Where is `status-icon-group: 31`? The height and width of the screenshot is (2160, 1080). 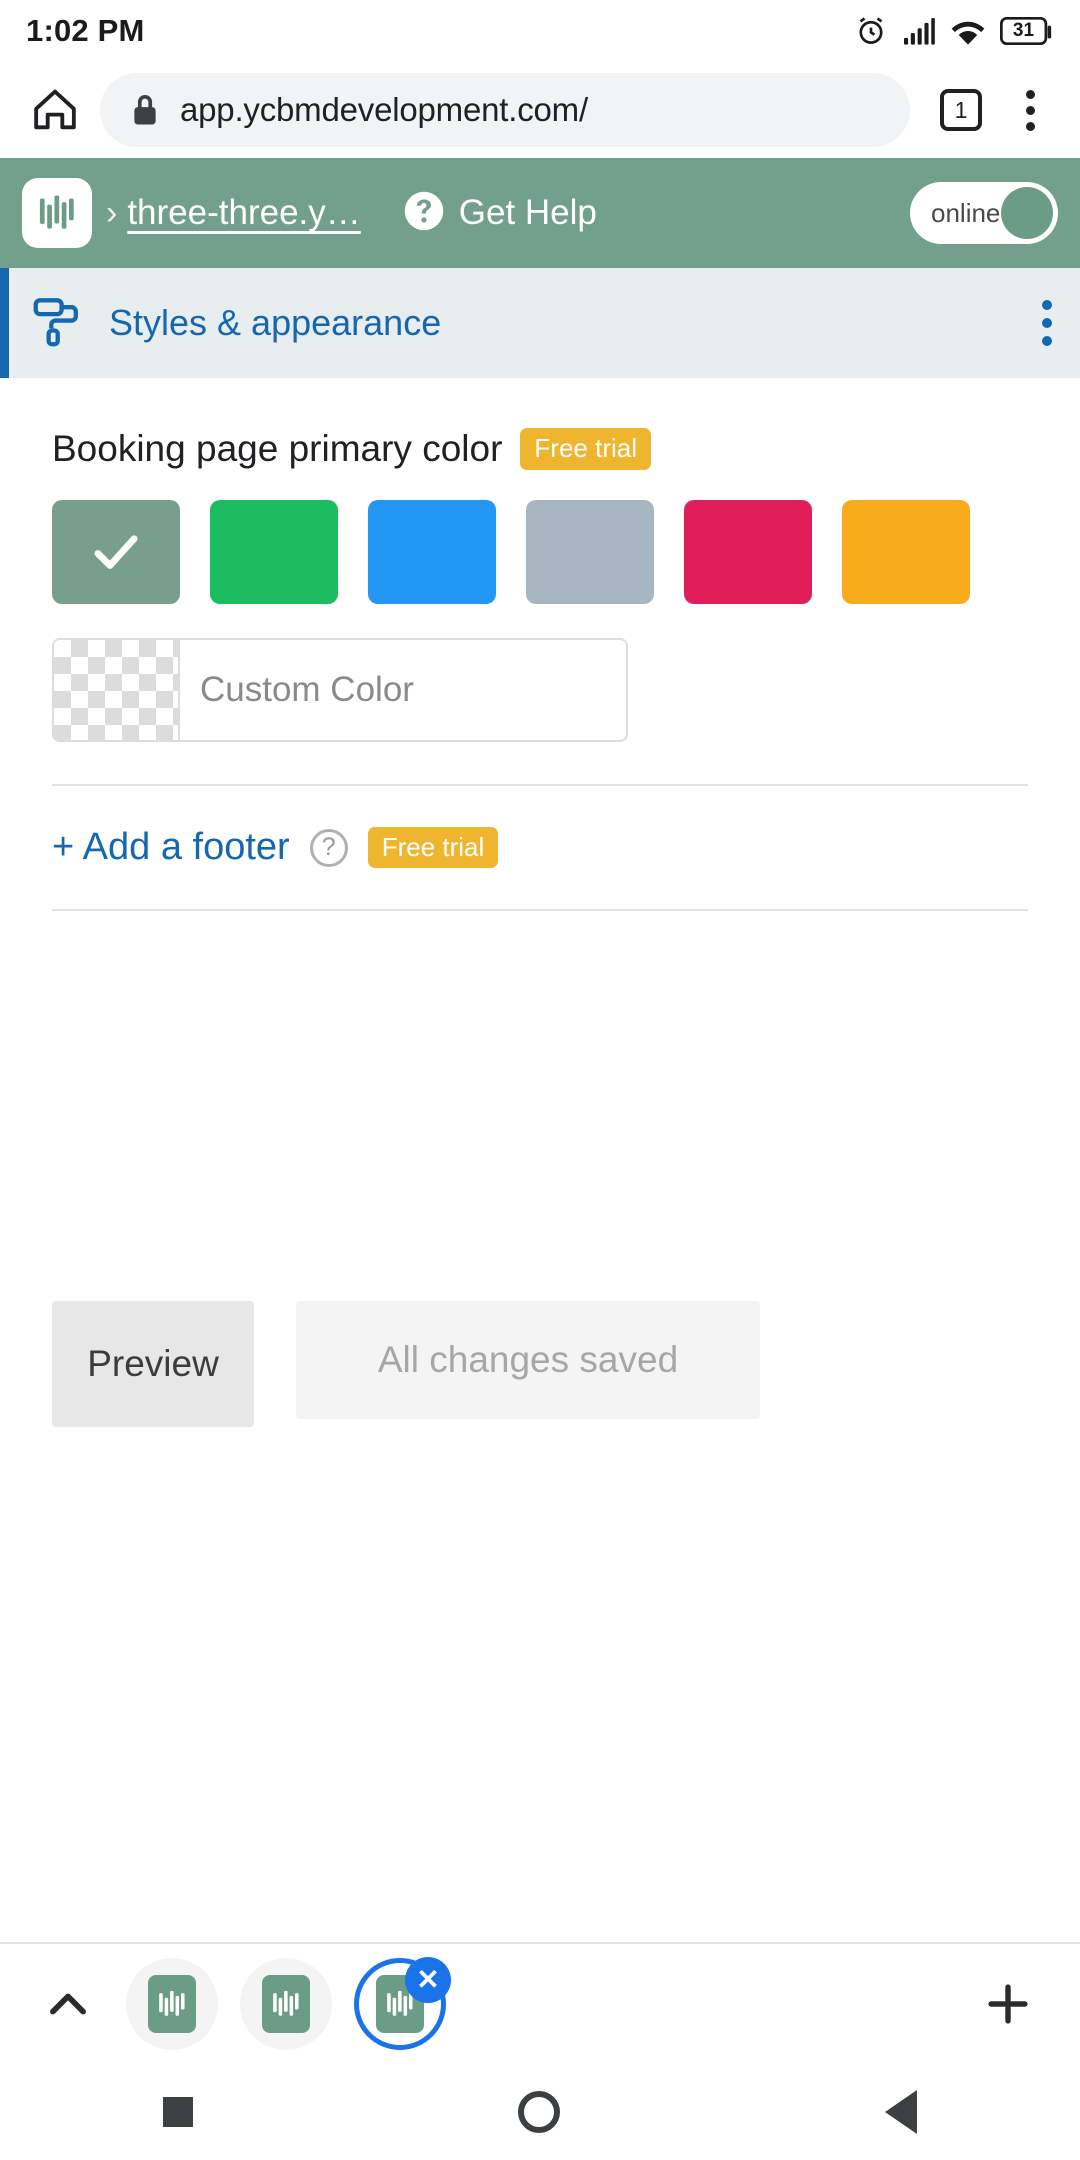 status-icon-group: 31 is located at coordinates (954, 31).